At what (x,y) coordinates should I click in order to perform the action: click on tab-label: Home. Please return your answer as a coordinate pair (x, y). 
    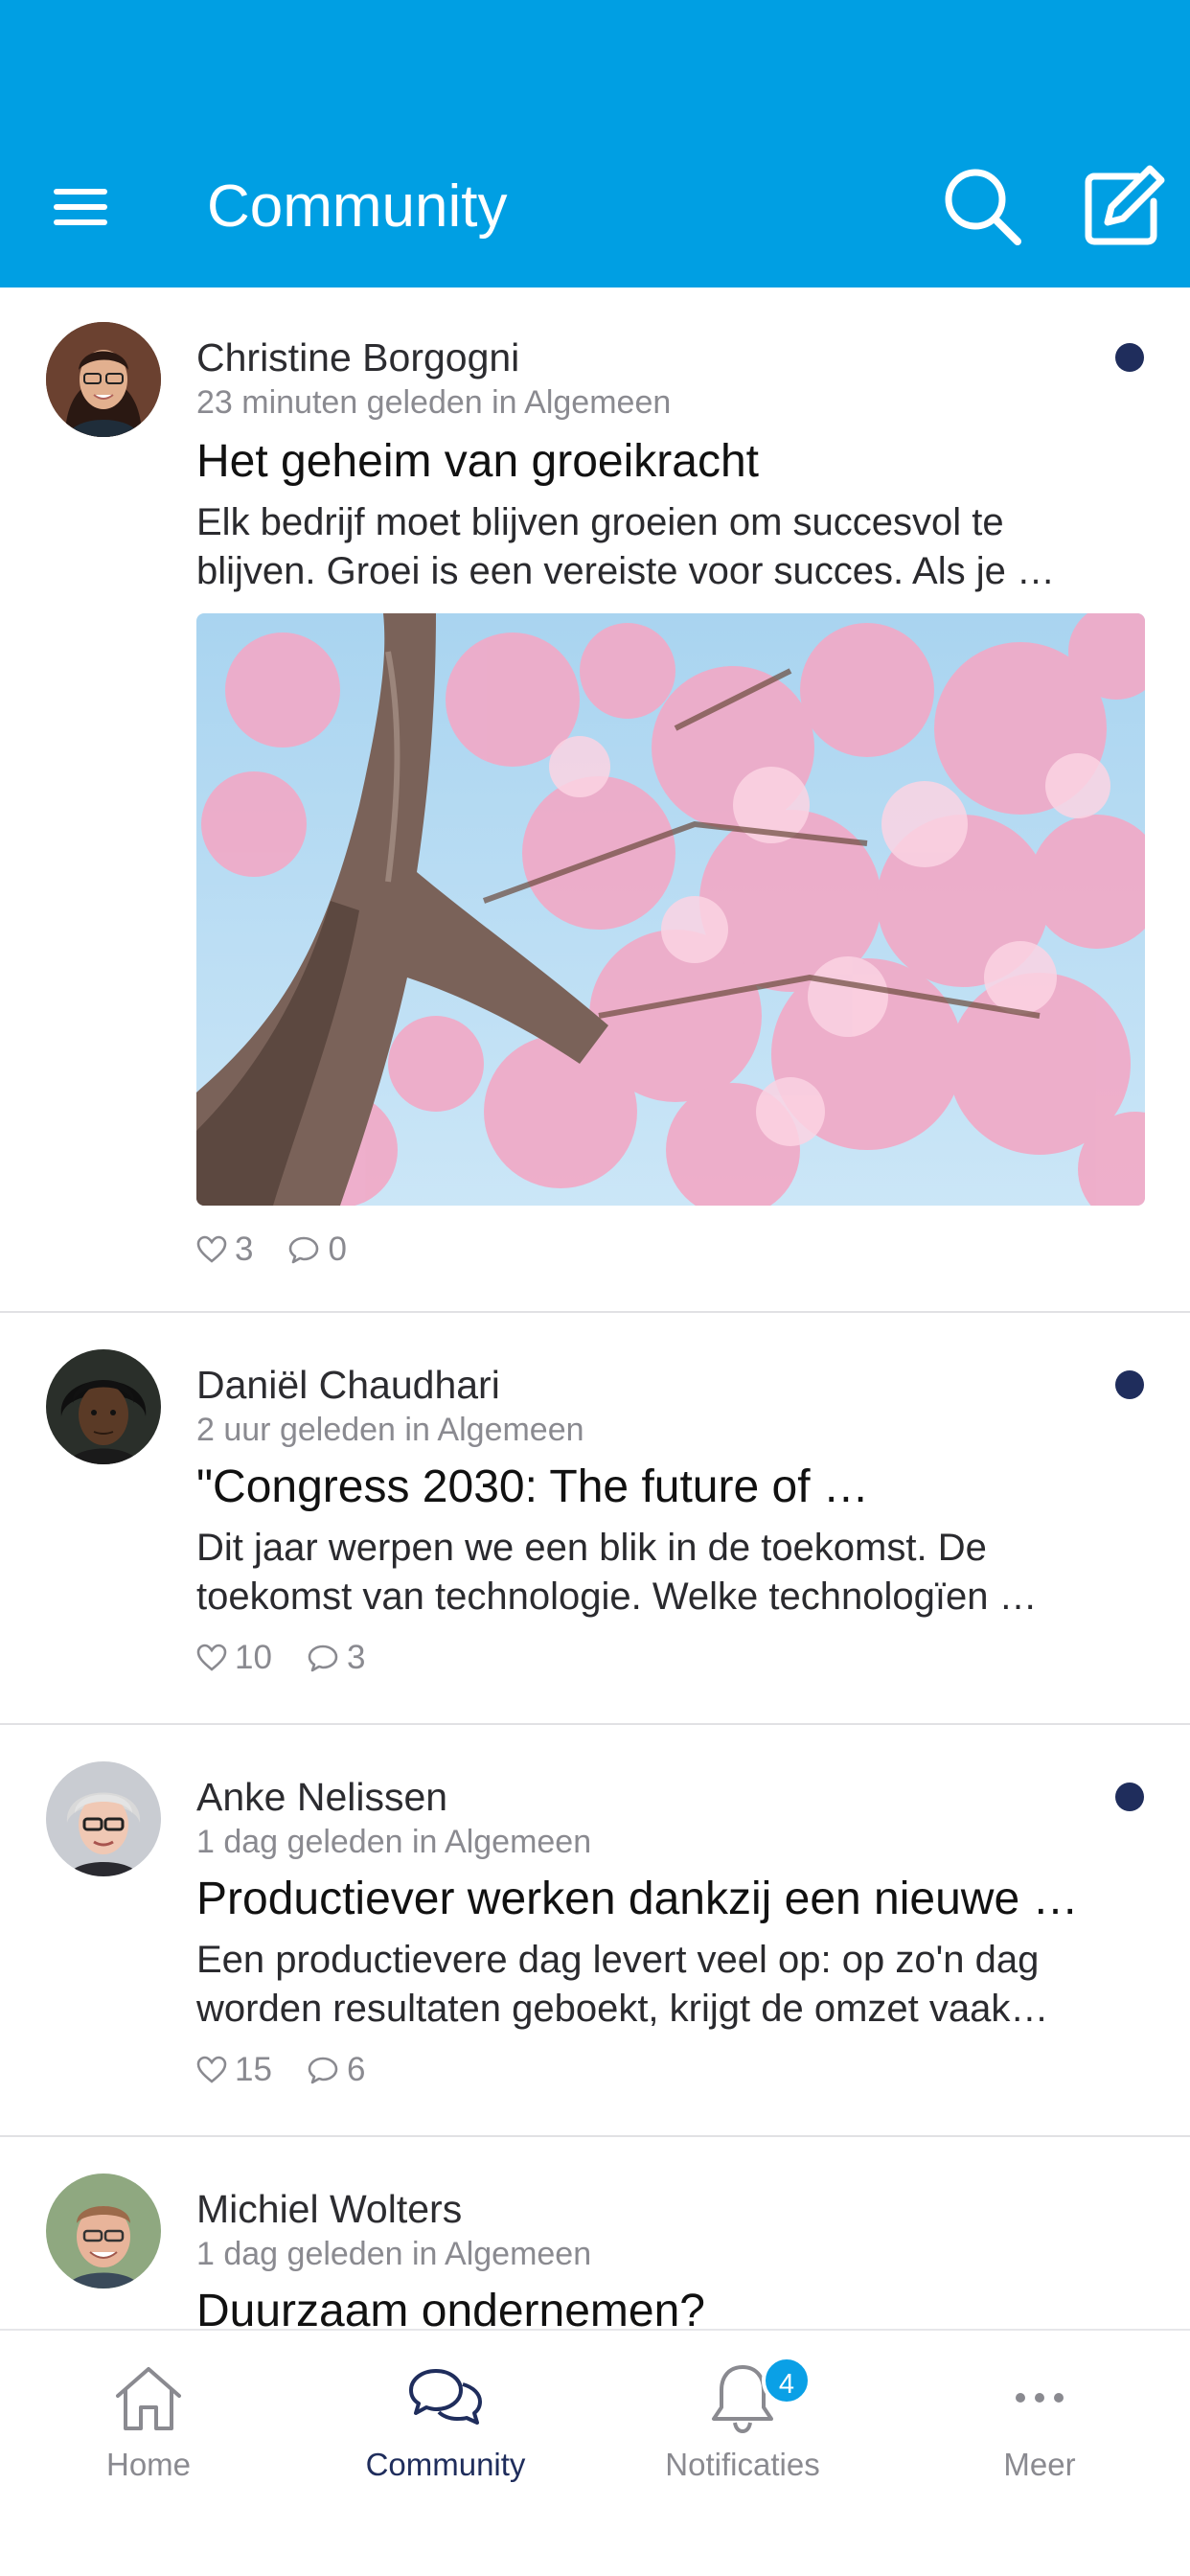
    Looking at the image, I should click on (148, 2464).